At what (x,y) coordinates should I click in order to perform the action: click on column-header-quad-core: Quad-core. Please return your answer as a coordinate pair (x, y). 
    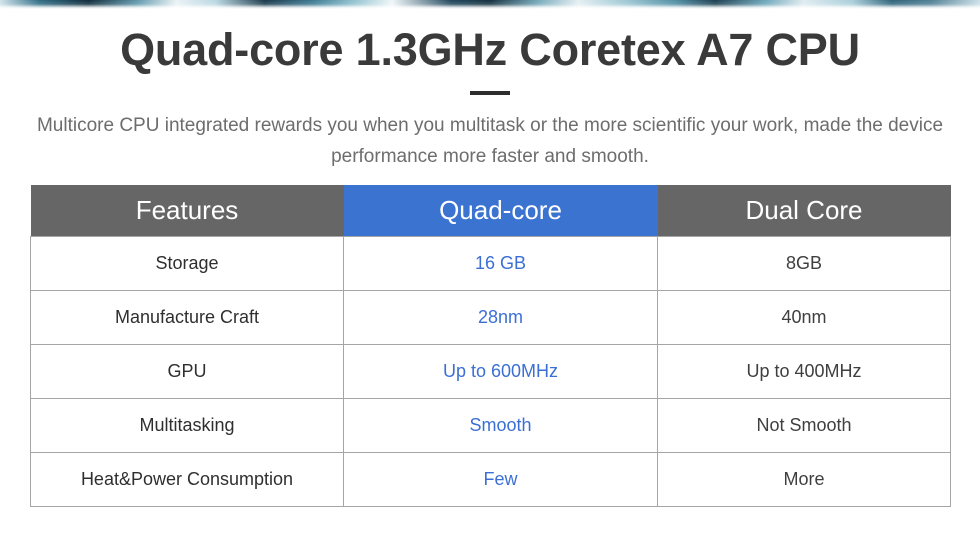
    Looking at the image, I should click on (500, 211).